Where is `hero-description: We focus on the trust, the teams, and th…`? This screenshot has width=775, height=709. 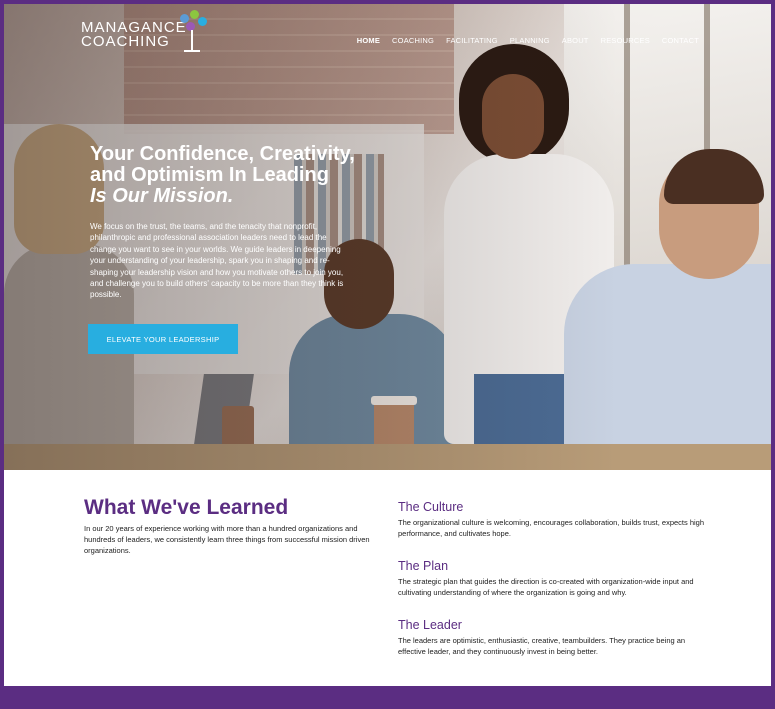 hero-description: We focus on the trust, the teams, and th… is located at coordinates (217, 261).